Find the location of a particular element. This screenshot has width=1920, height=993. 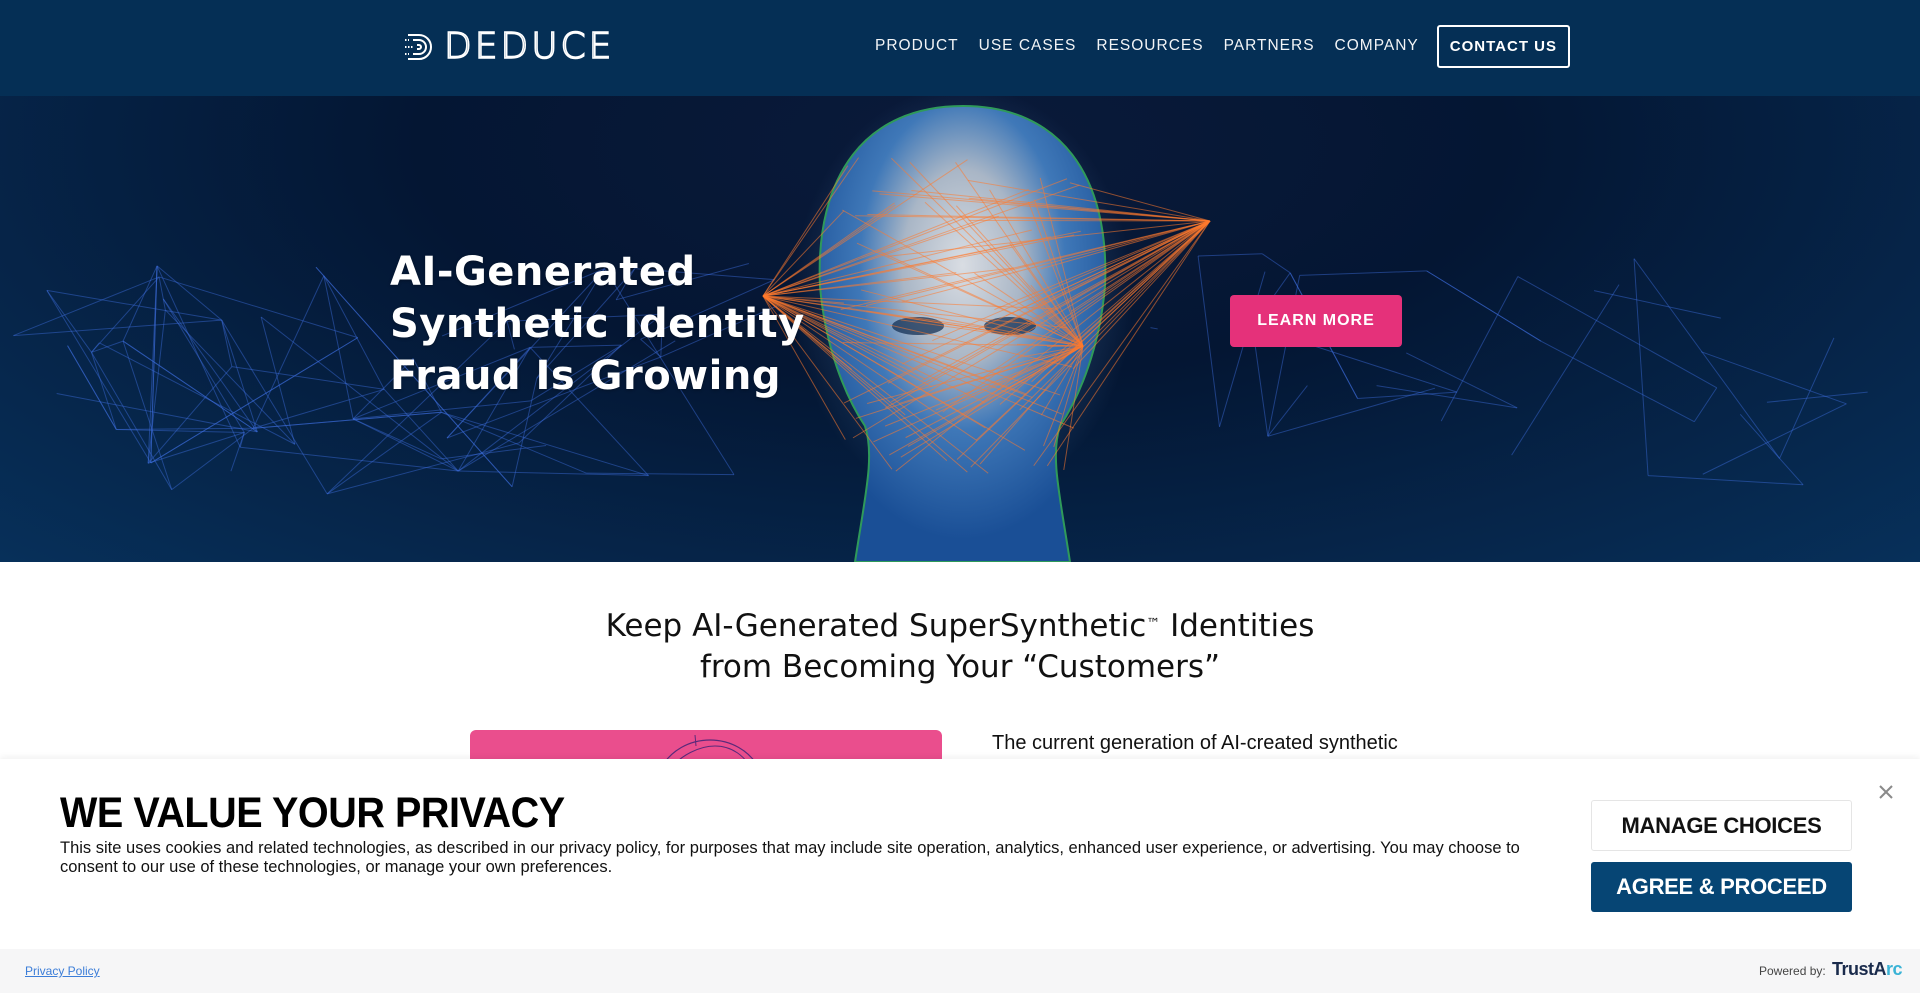

section-title-part-1: Keep AI-Generated SuperSynthetic is located at coordinates (876, 626).